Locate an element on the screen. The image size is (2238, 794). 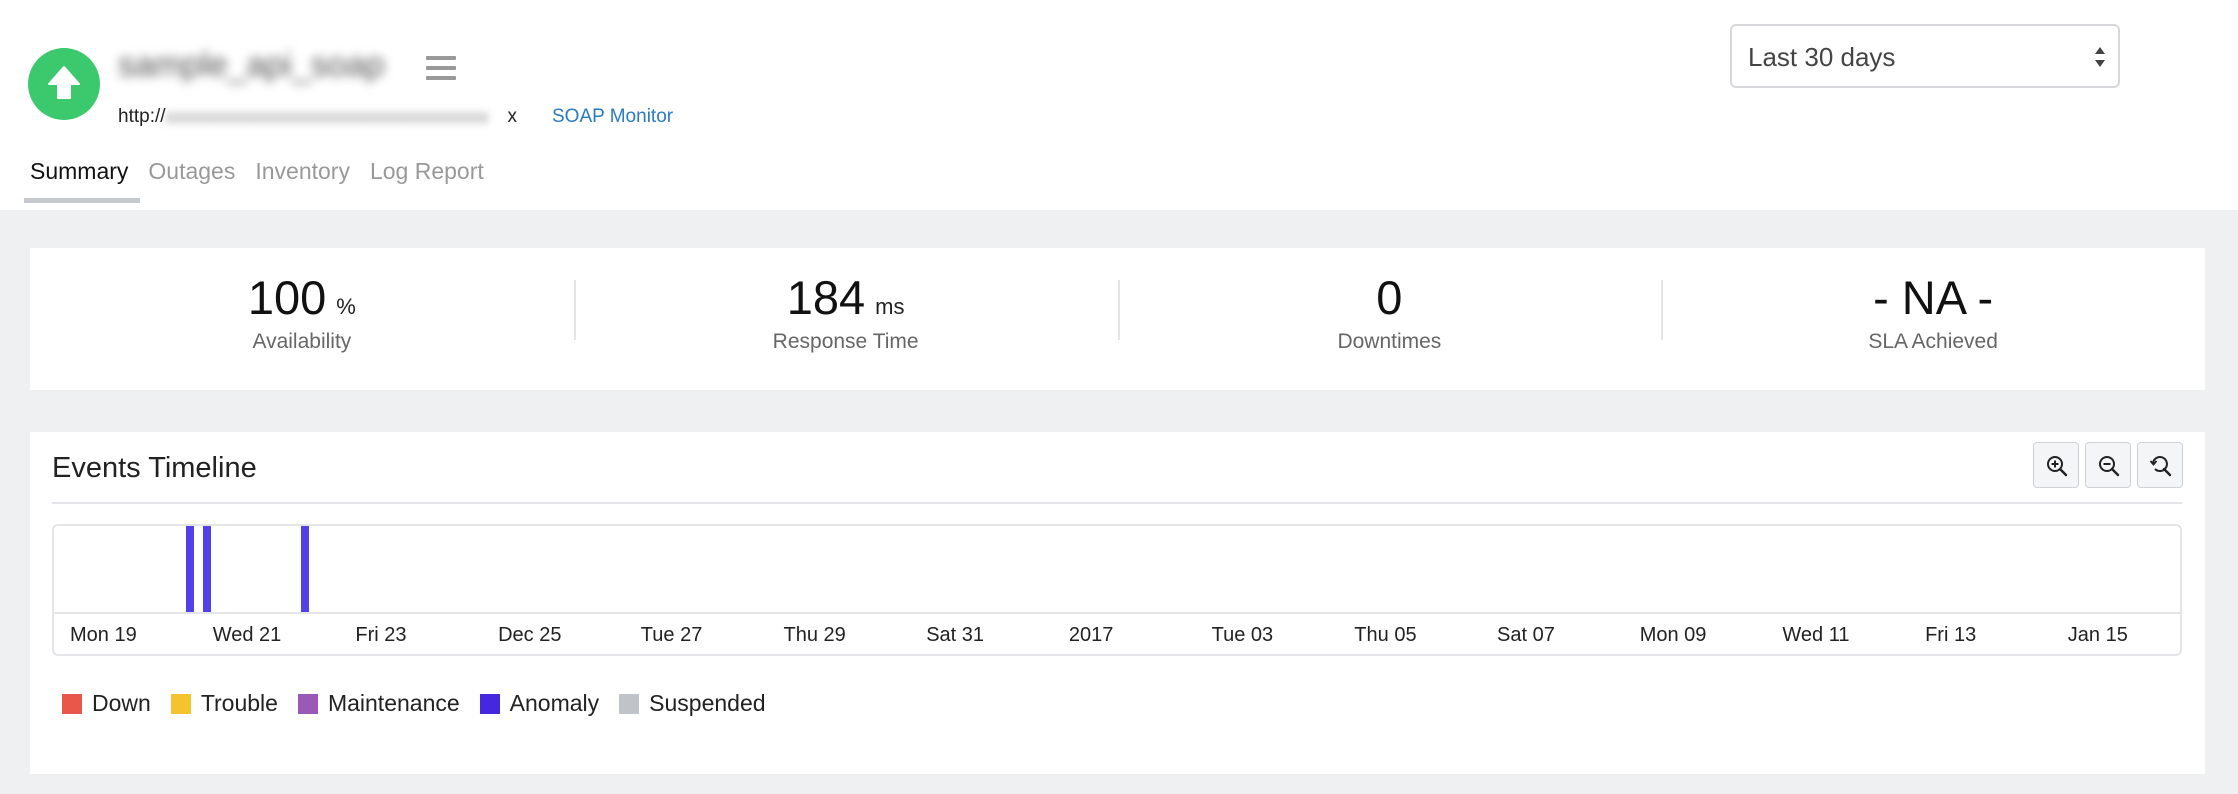
timeline-tick-label: Dec 25 is located at coordinates (530, 635).